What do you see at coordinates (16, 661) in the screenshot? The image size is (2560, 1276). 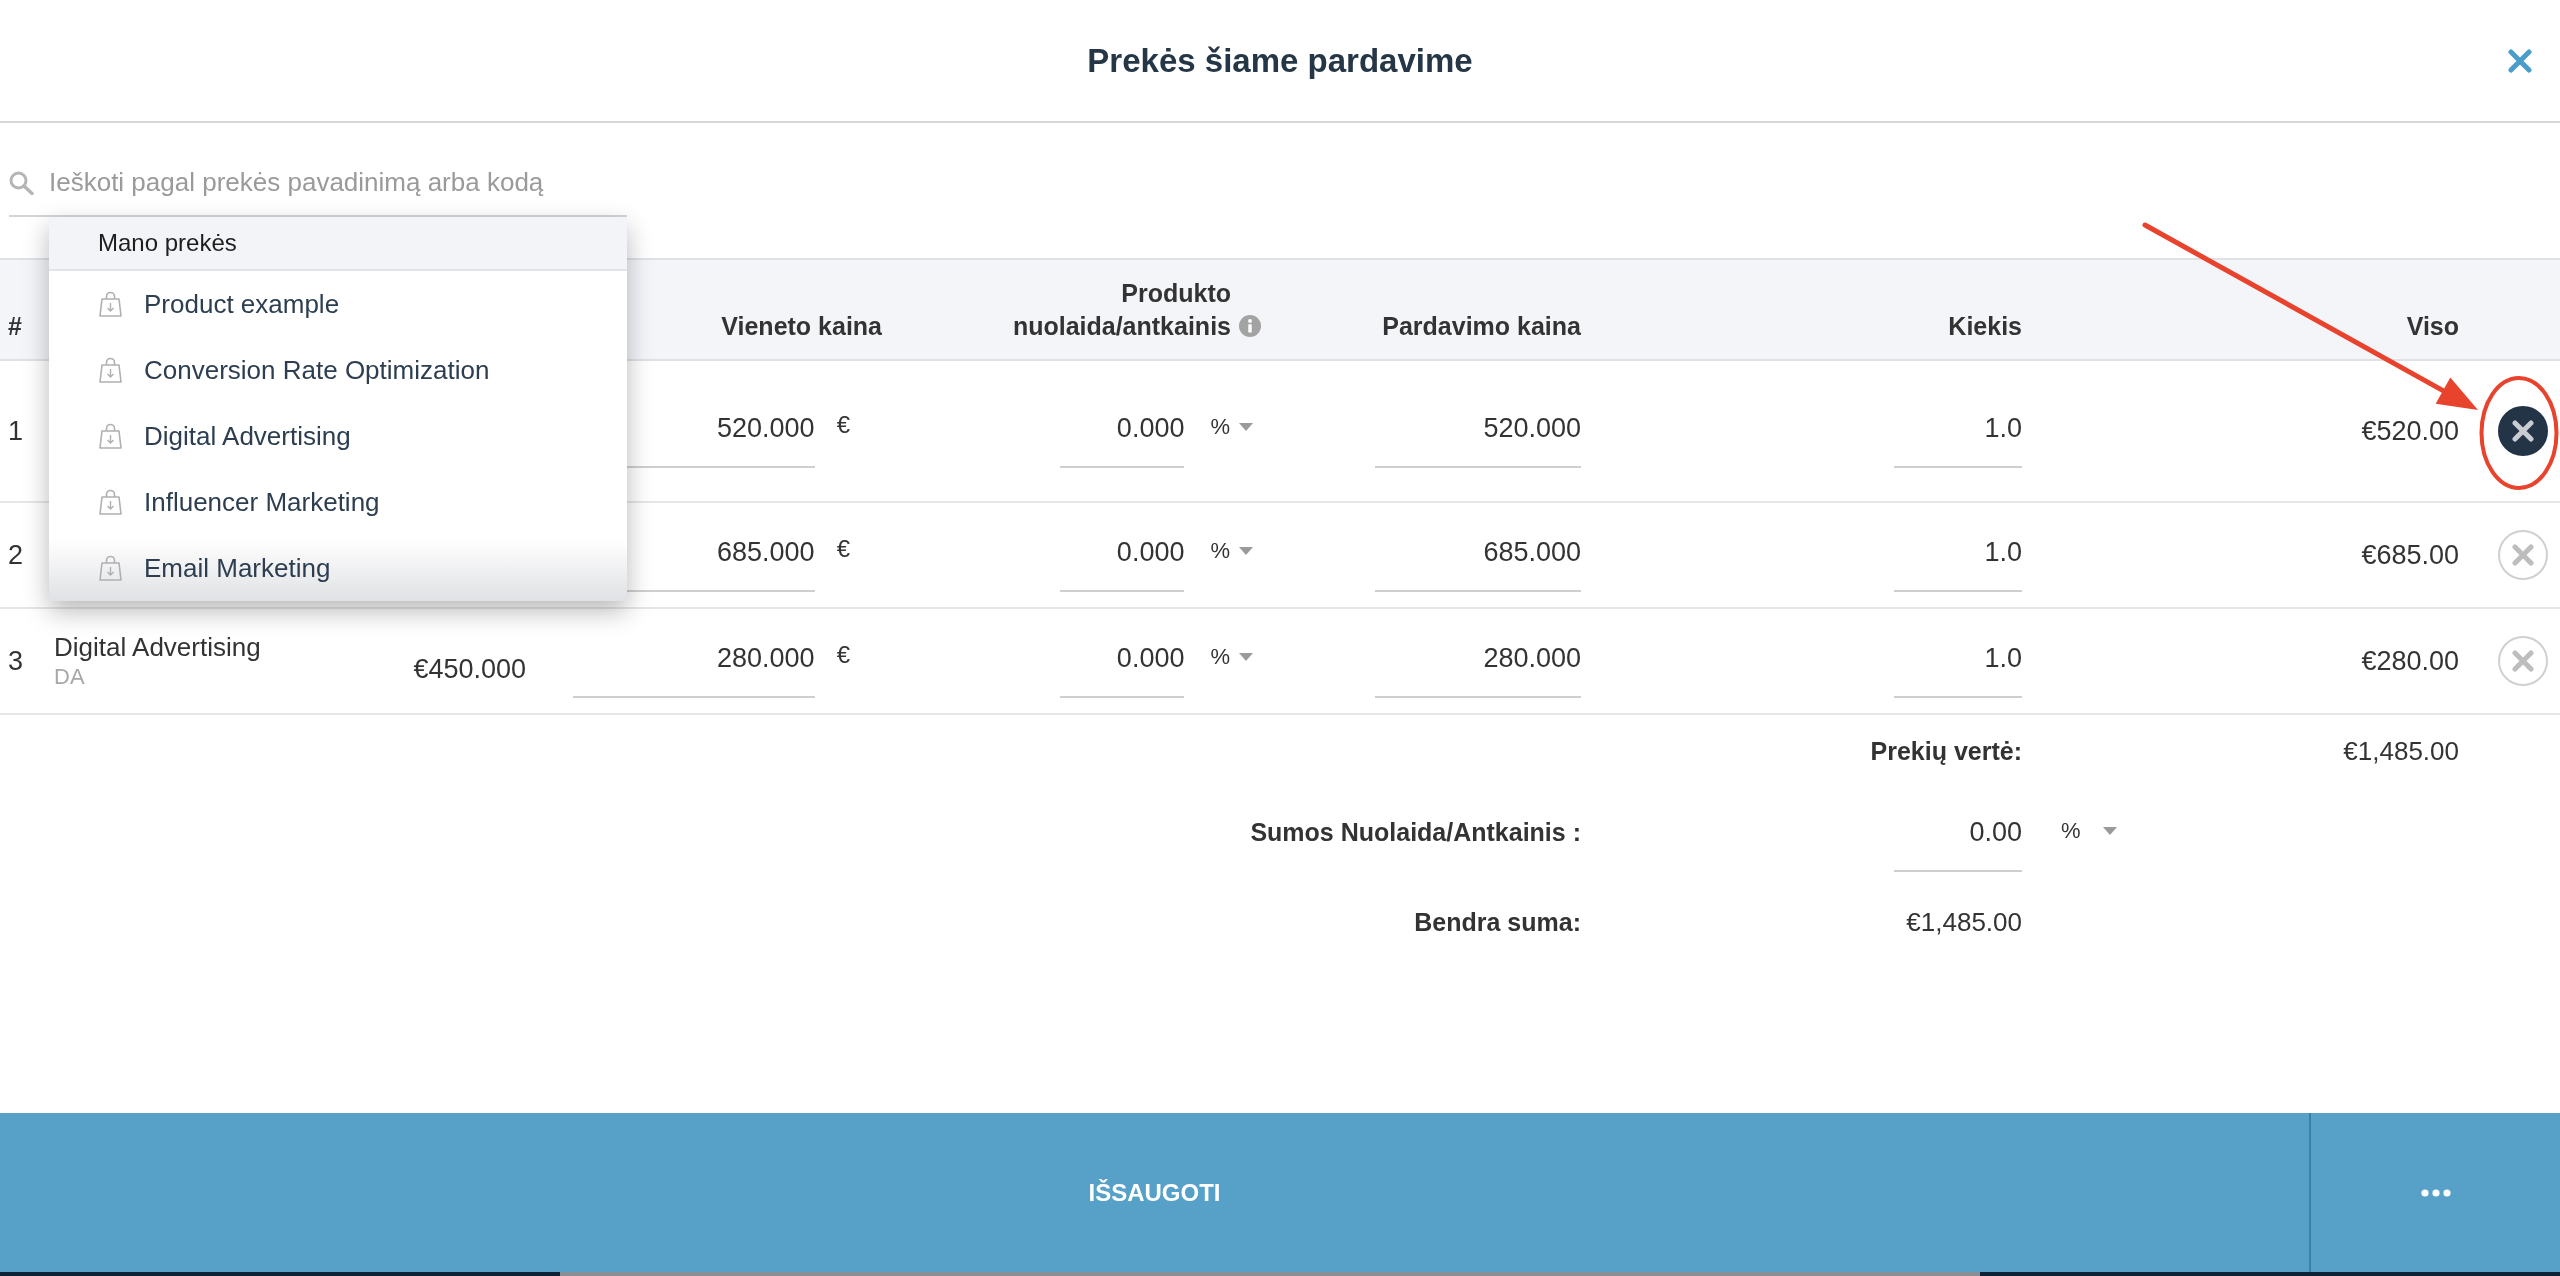 I see `row-number: 3` at bounding box center [16, 661].